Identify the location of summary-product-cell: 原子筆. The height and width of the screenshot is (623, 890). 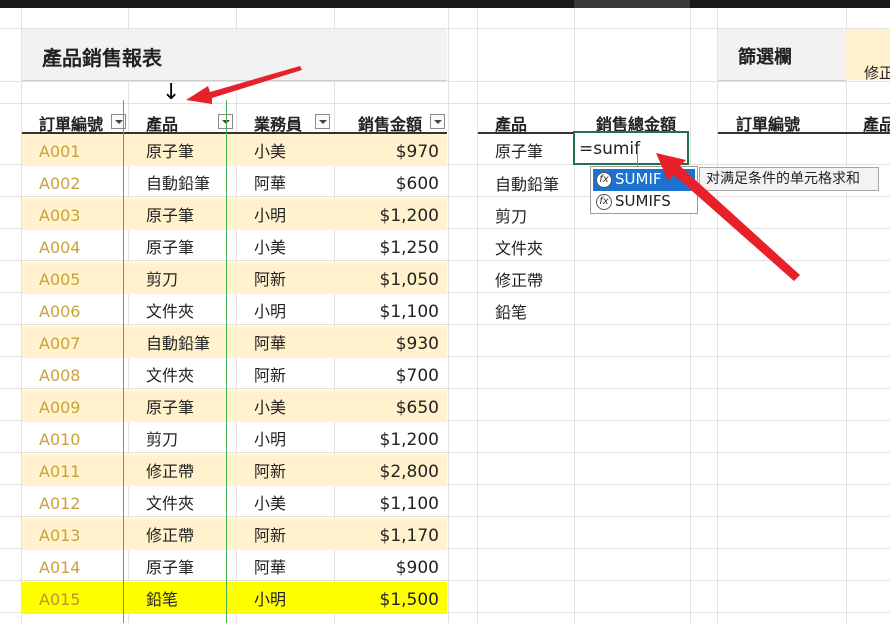
(519, 150).